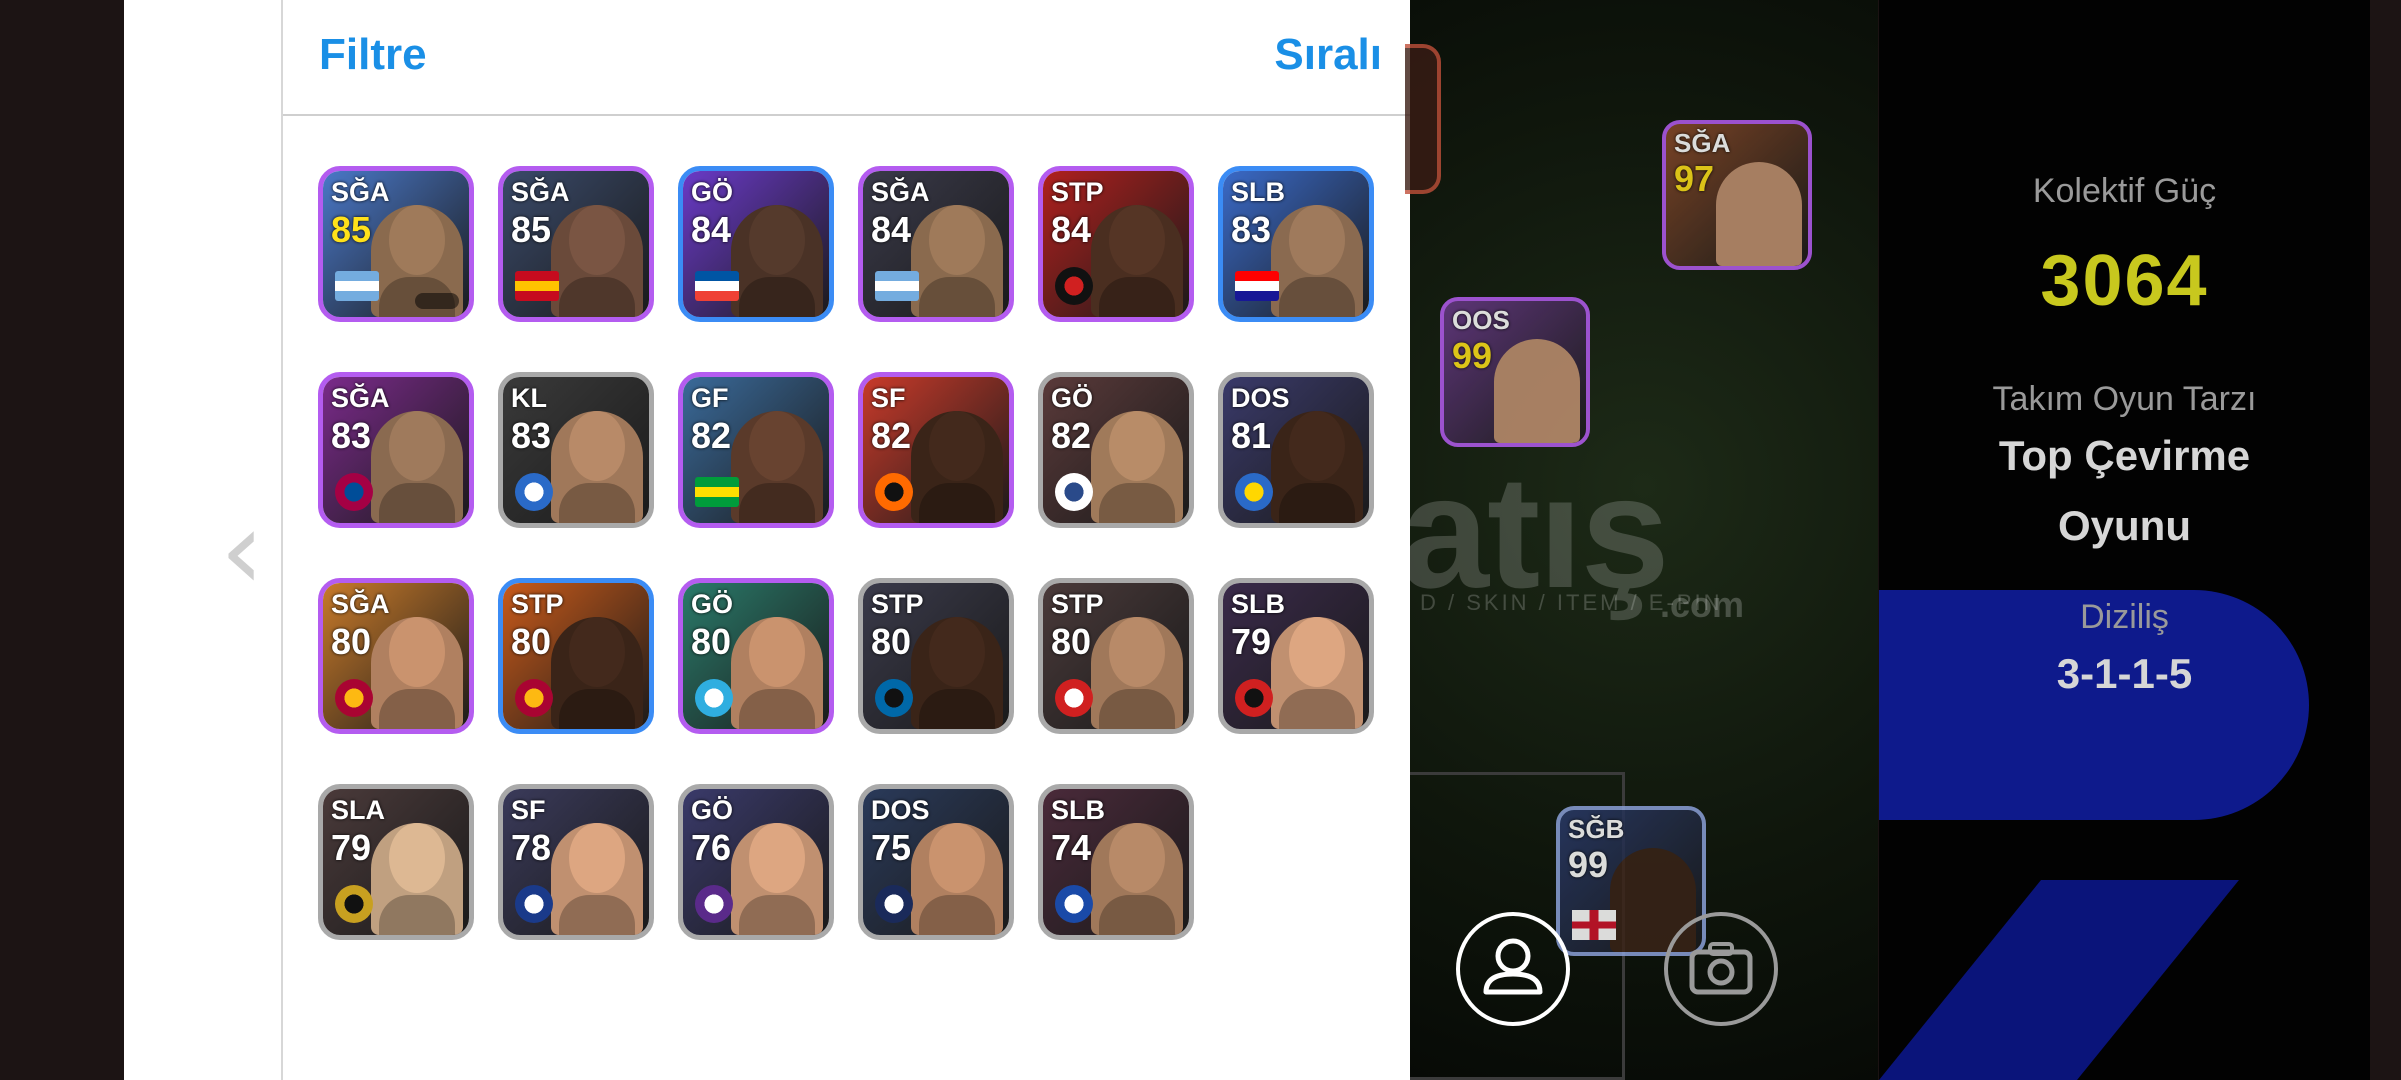 Image resolution: width=2401 pixels, height=1080 pixels. I want to click on player-card: DOS 81, so click(1296, 450).